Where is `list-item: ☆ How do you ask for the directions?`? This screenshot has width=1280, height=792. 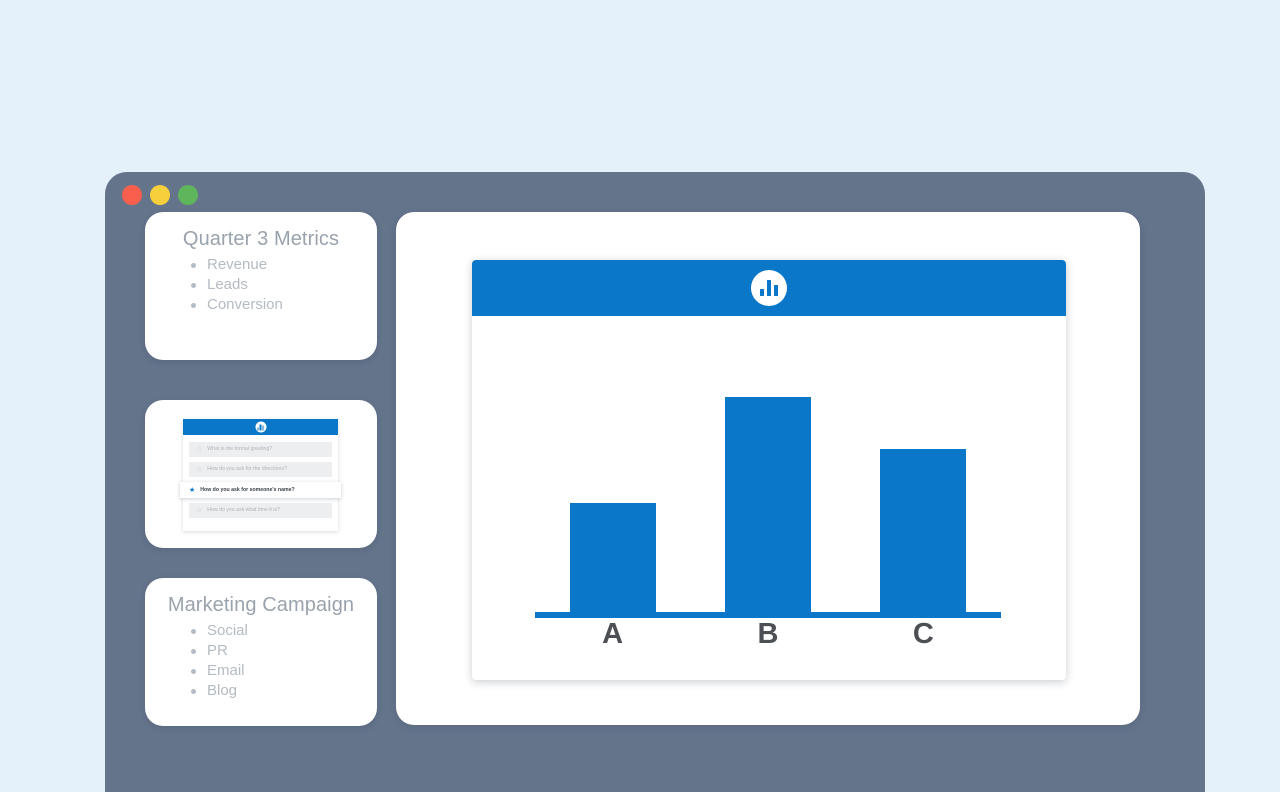 list-item: ☆ How do you ask for the directions? is located at coordinates (260, 469).